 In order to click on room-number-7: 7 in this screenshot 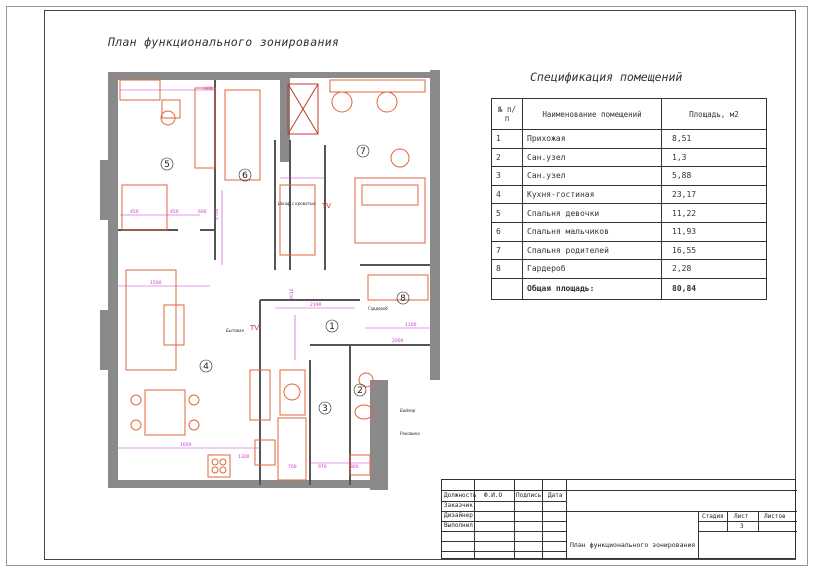, I will do `click(363, 152)`.